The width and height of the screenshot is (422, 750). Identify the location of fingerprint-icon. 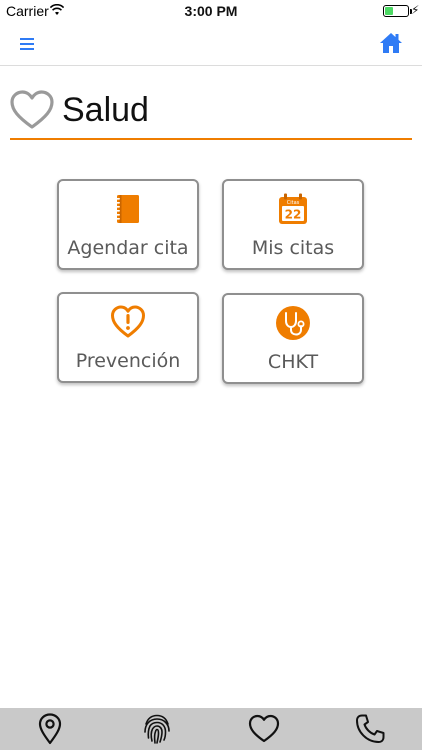
(157, 729).